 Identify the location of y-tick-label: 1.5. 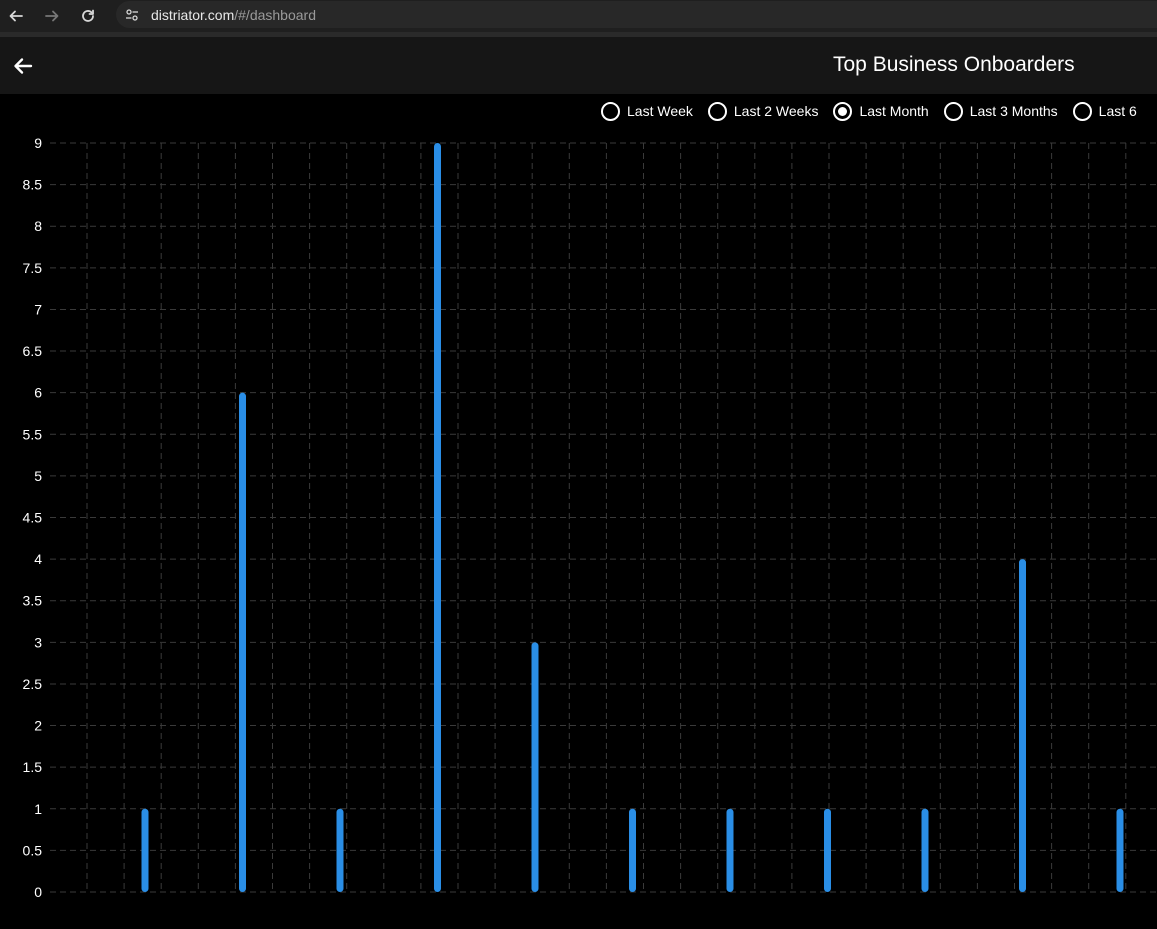
(33, 767).